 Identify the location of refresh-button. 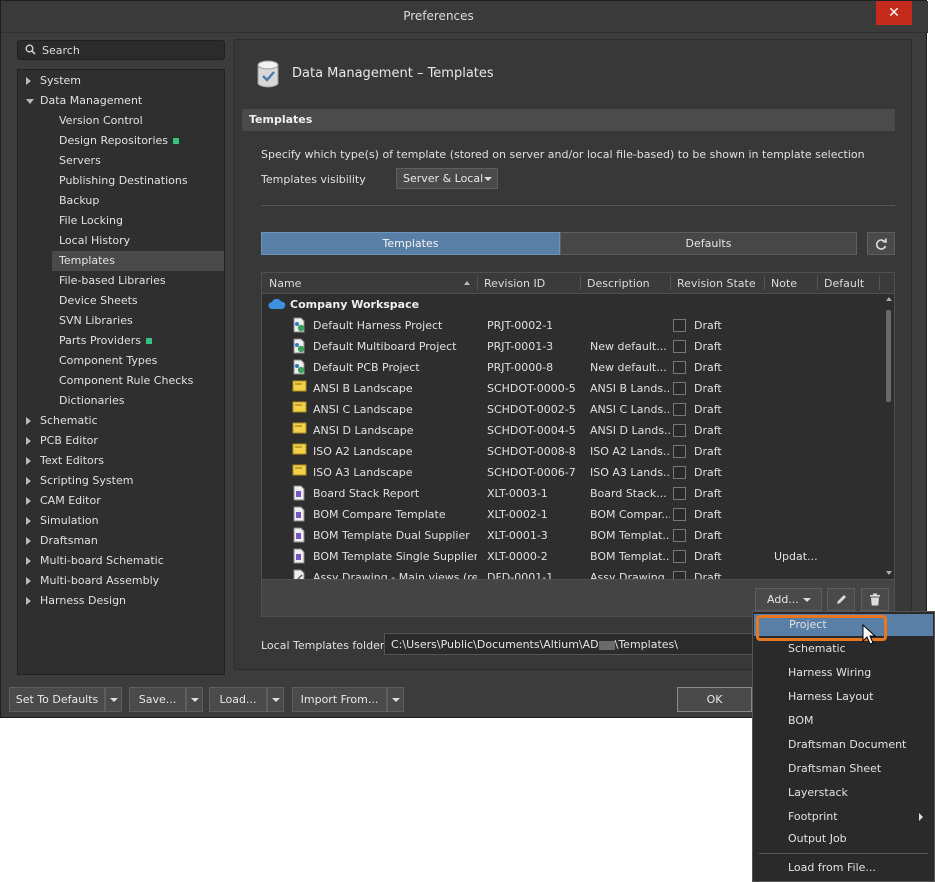
(881, 243).